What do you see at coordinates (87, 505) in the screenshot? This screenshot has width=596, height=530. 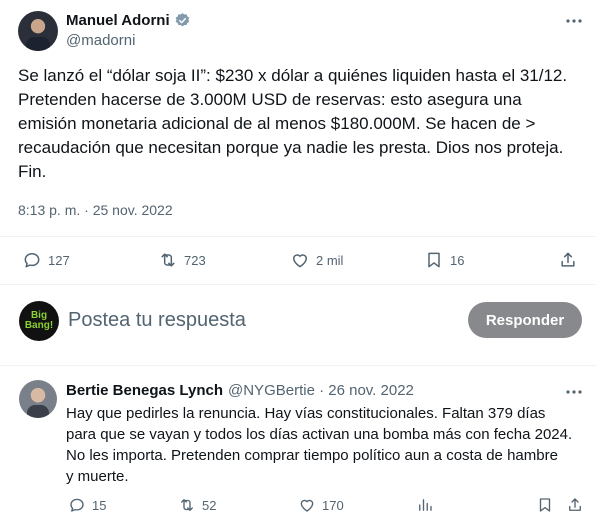 I see `reply-reply-button: 15` at bounding box center [87, 505].